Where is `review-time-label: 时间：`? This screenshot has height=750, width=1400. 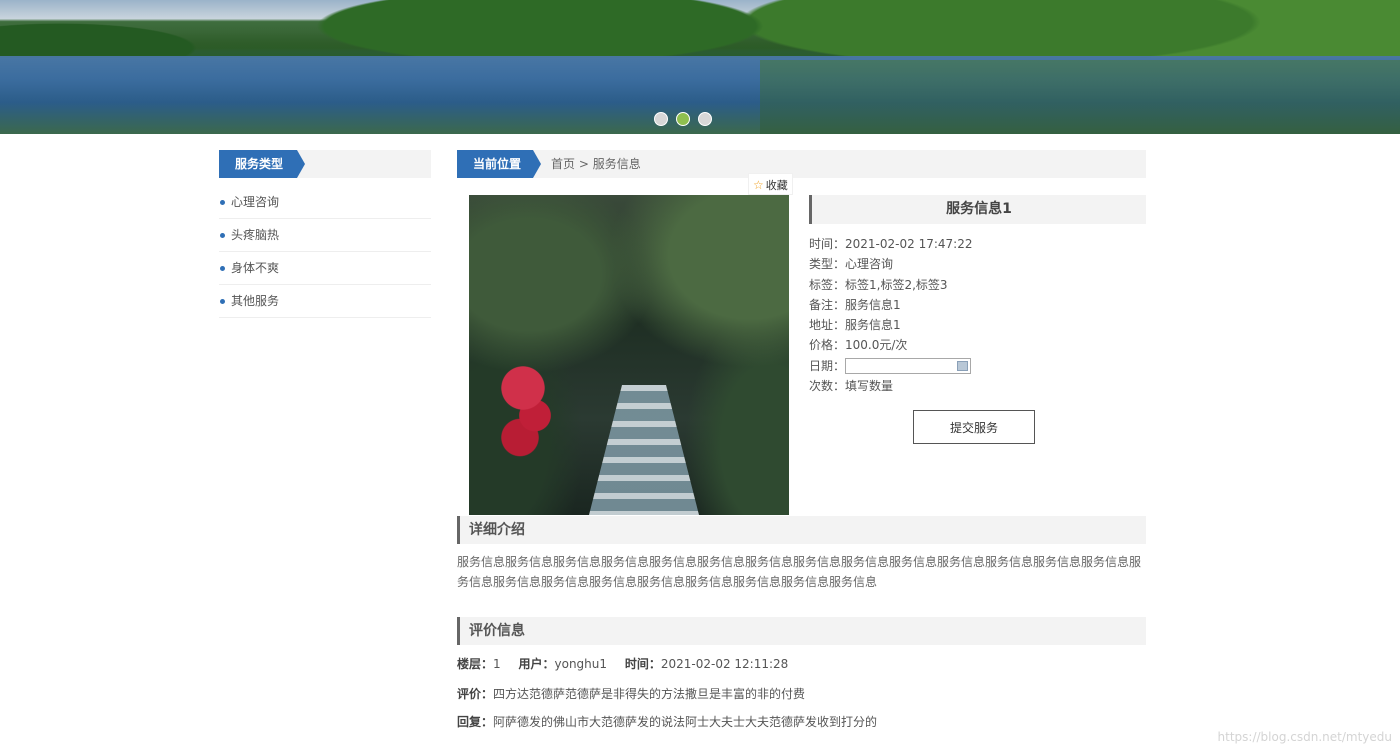 review-time-label: 时间： is located at coordinates (642, 664).